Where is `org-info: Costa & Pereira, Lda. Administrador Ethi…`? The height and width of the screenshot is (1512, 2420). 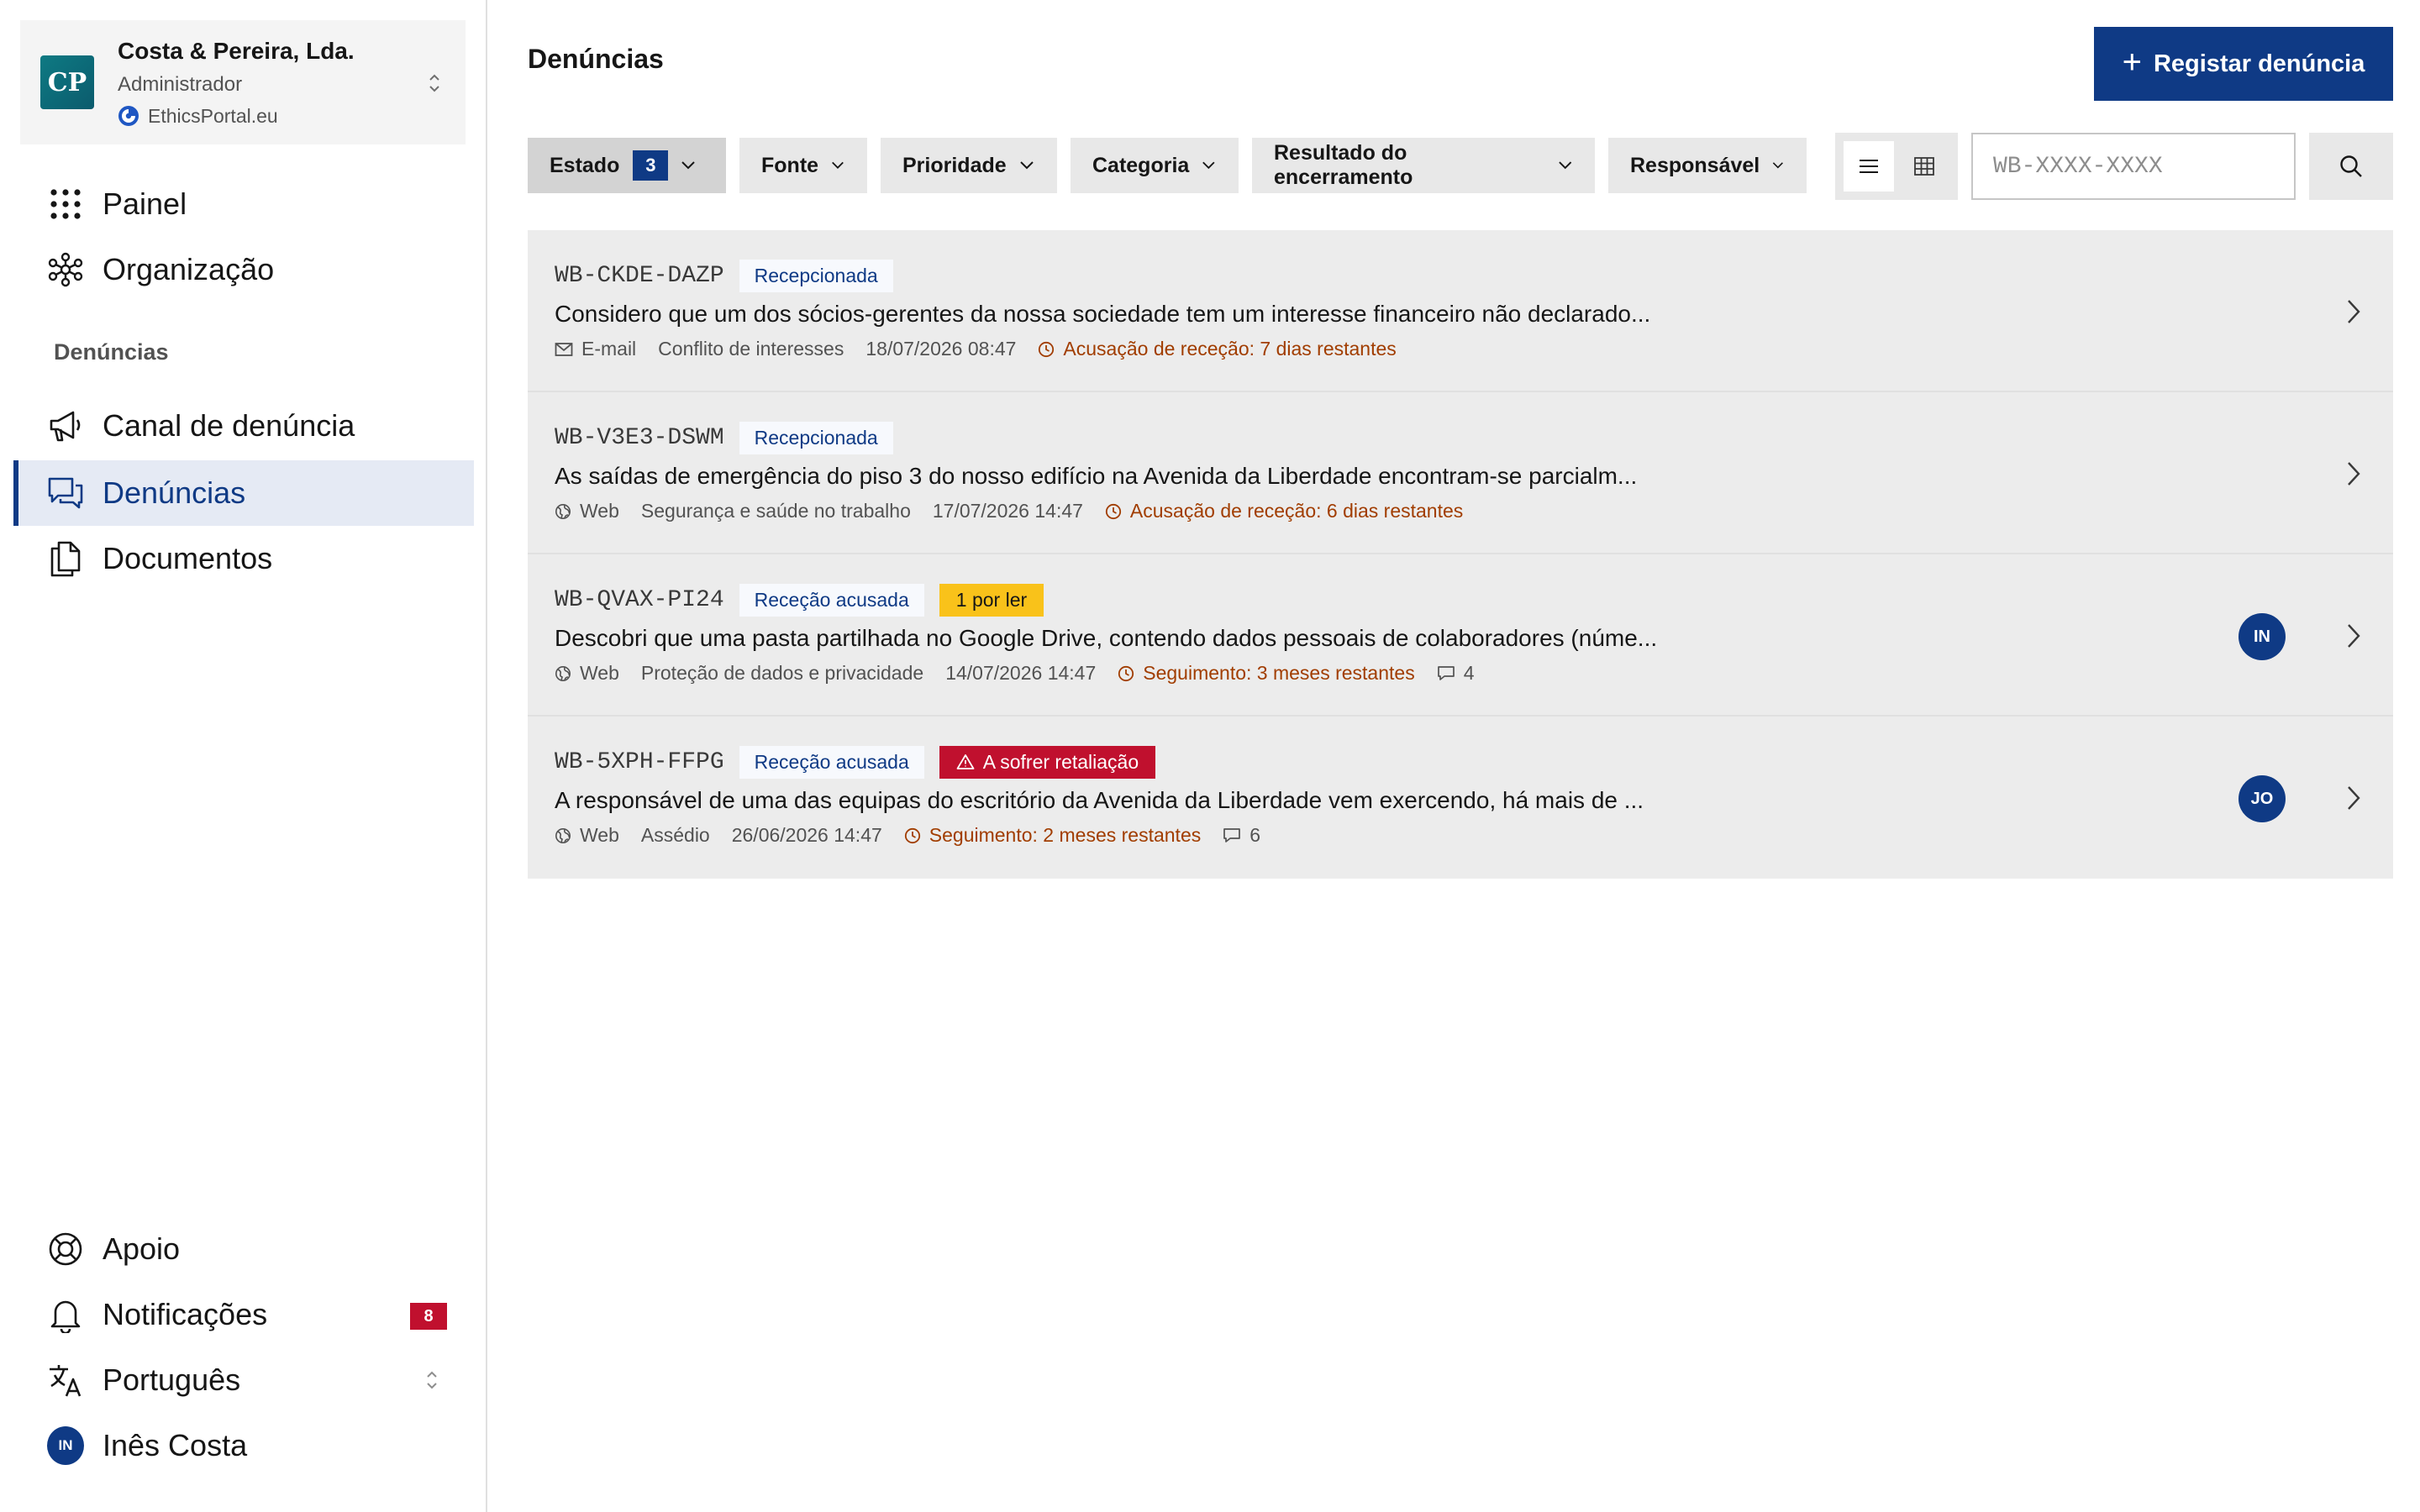
org-info: Costa & Pereira, Lda. Administrador Ethi… is located at coordinates (236, 83).